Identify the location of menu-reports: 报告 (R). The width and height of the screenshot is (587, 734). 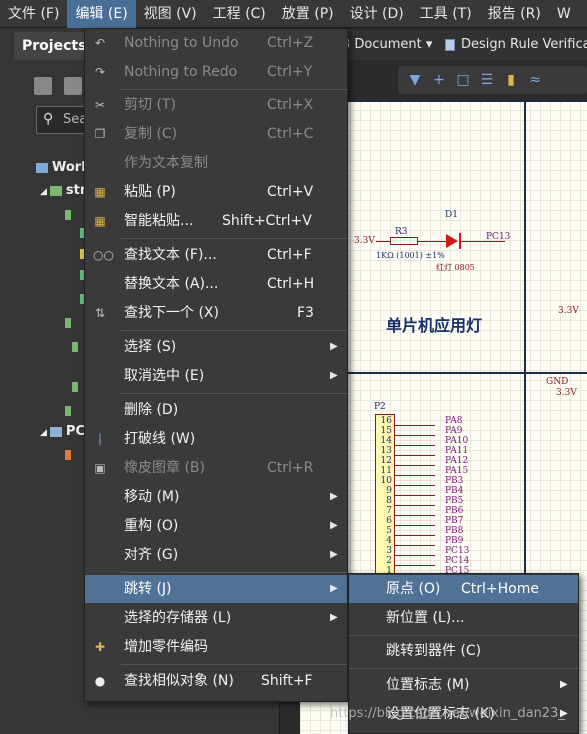
(514, 14).